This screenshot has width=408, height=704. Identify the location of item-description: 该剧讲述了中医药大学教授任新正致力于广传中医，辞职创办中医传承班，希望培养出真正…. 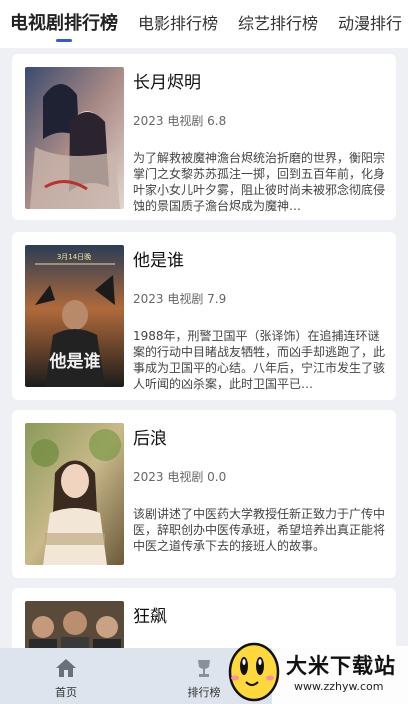
(259, 530).